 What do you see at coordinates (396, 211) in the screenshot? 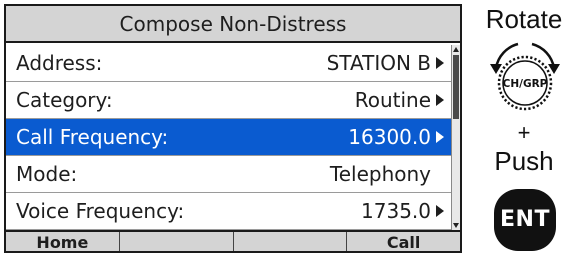
I see `row-value: 1735.0` at bounding box center [396, 211].